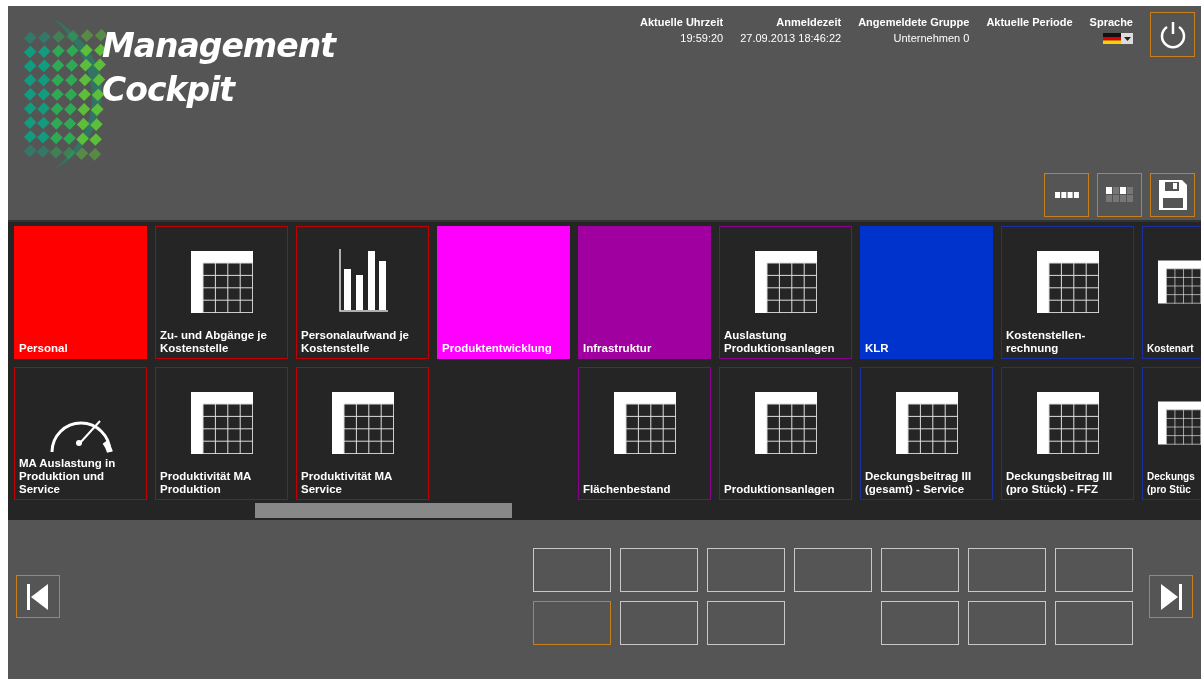  I want to click on info-label: Anmeldezeit, so click(809, 22).